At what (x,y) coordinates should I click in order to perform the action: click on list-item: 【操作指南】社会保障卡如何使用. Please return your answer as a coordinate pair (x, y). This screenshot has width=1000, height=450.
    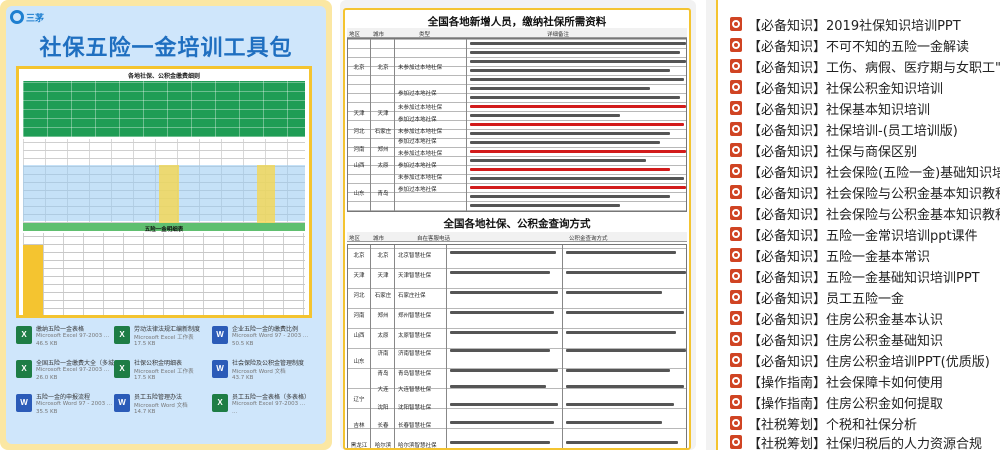
    Looking at the image, I should click on (865, 381).